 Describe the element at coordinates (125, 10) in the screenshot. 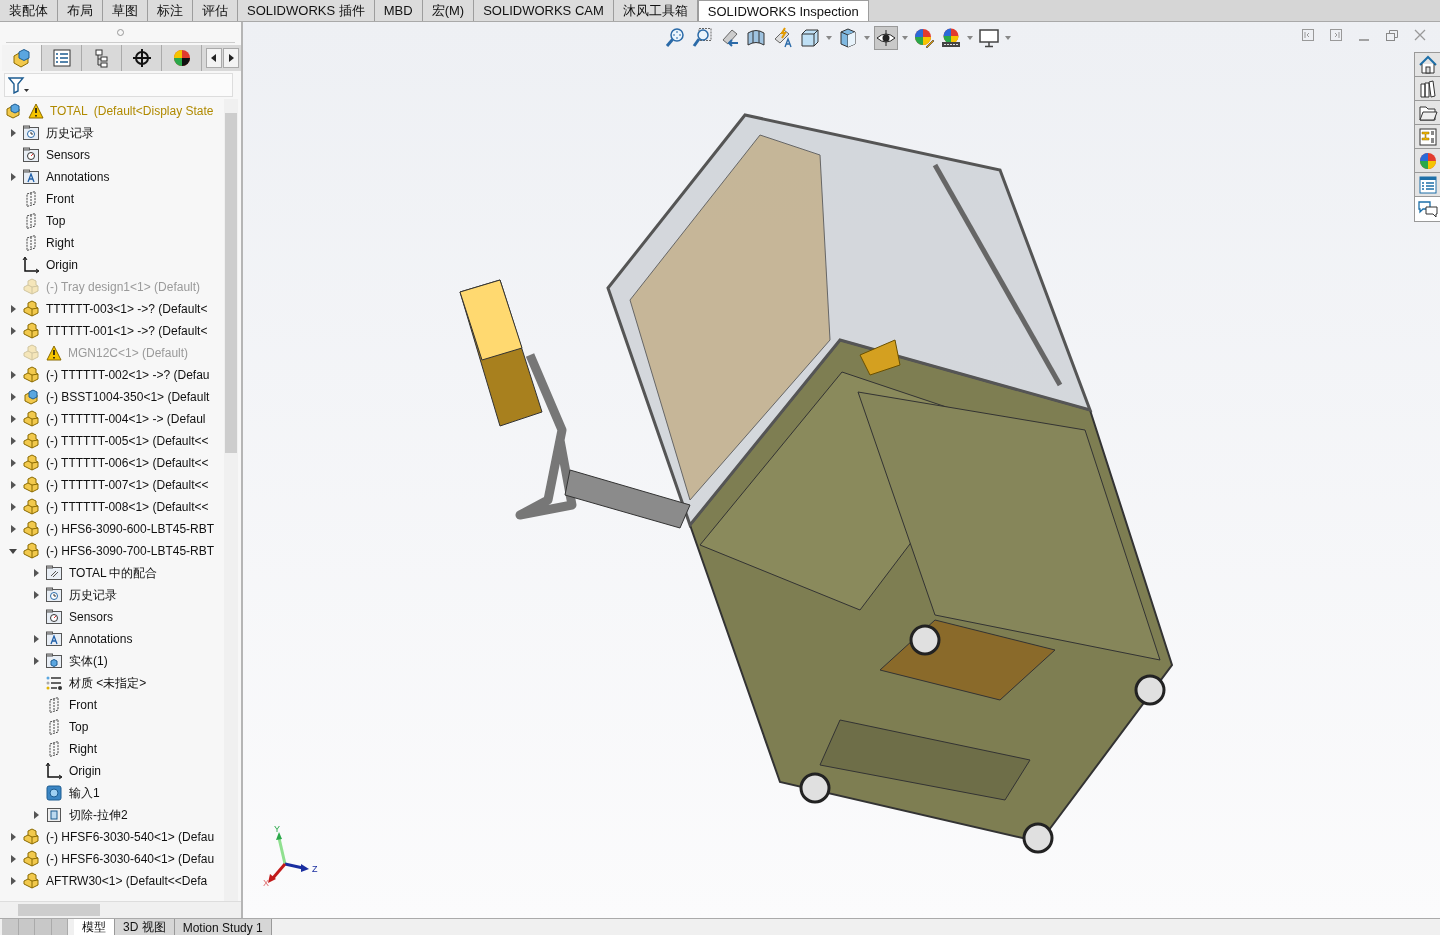

I see `command-tab: 草图` at that location.